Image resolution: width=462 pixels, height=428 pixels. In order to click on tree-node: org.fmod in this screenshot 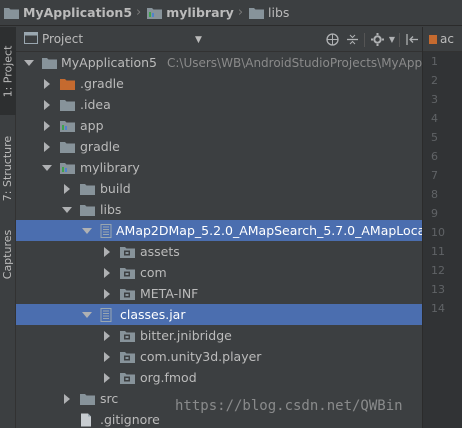, I will do `click(219, 377)`.